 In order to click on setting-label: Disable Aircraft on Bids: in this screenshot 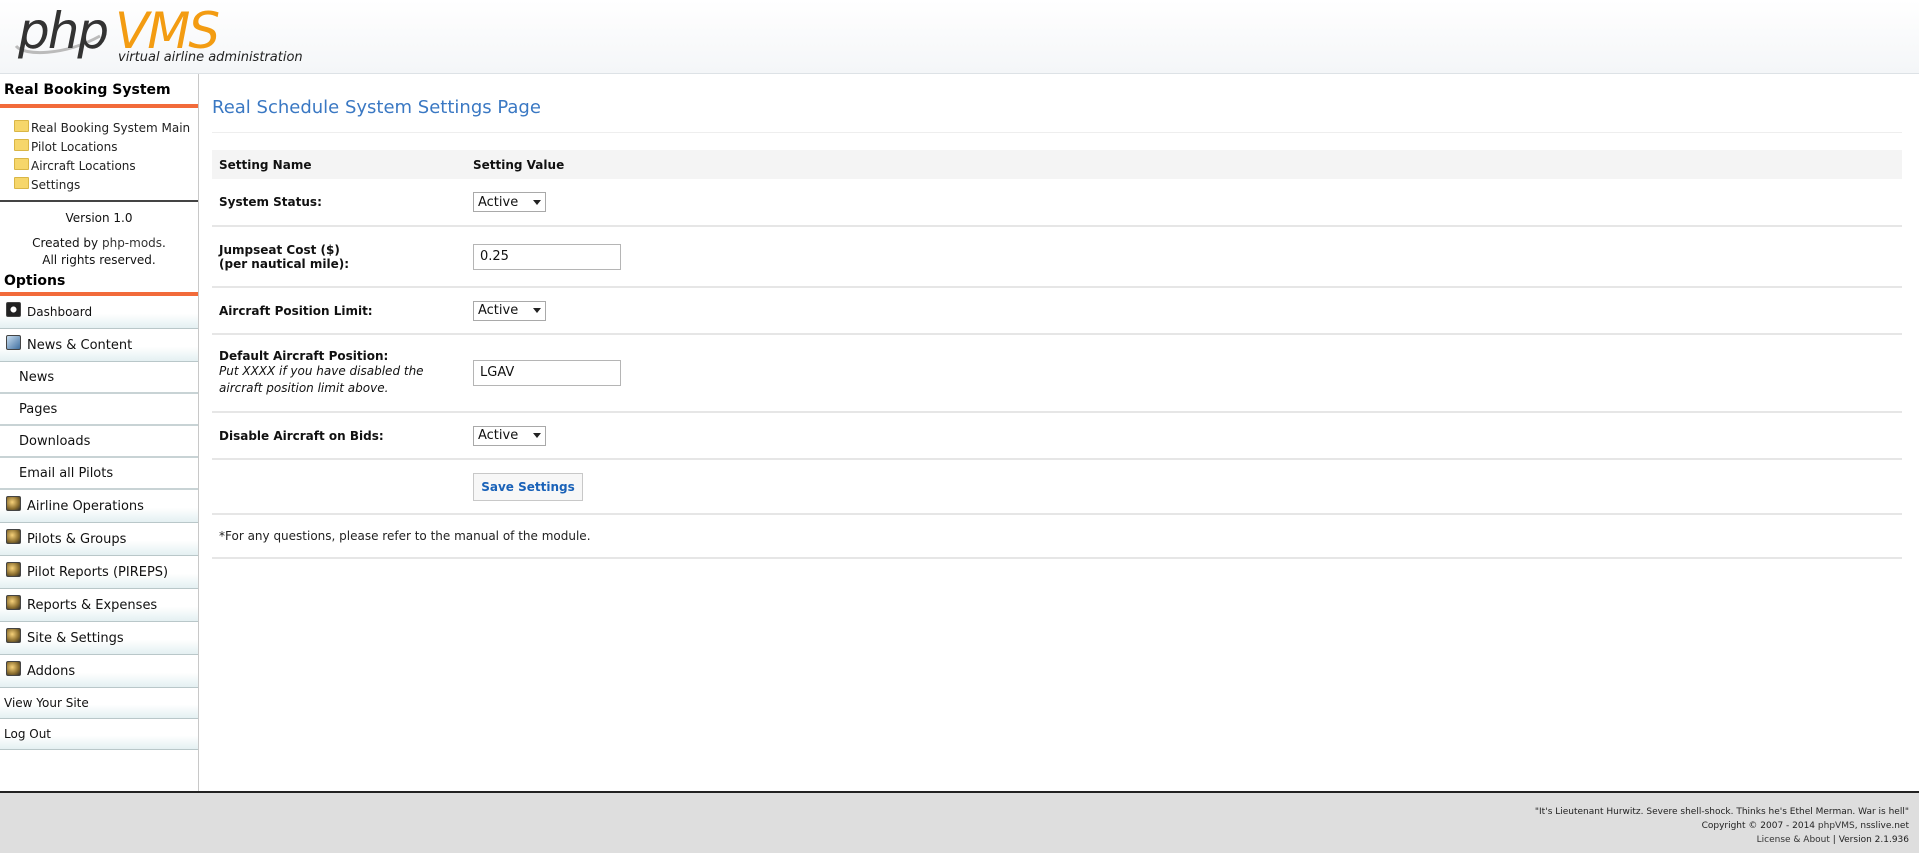, I will do `click(339, 436)`.